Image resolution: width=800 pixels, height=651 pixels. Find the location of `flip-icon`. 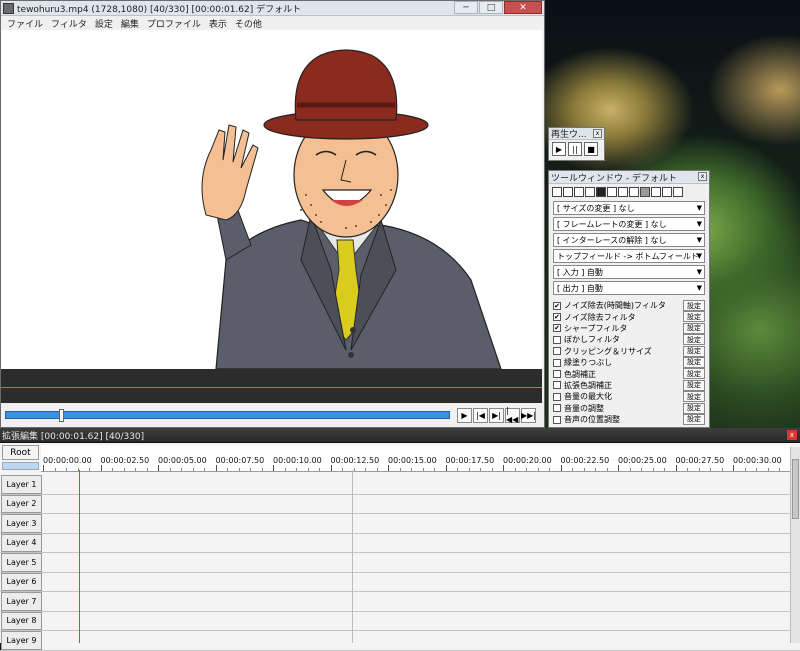

flip-icon is located at coordinates (590, 192).